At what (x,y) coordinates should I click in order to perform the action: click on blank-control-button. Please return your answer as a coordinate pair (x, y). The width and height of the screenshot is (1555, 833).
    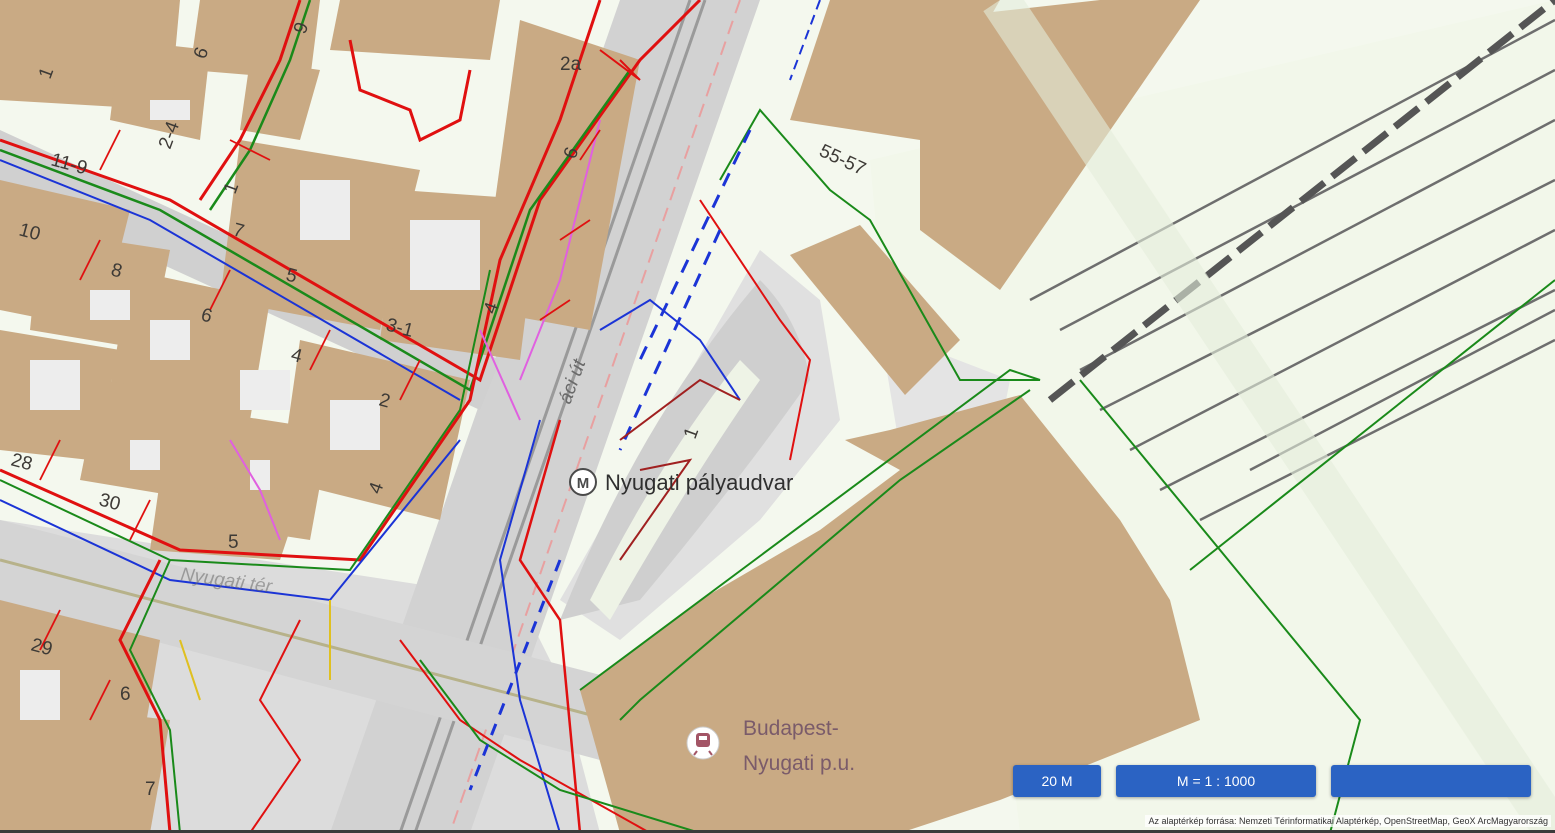
    Looking at the image, I should click on (1431, 781).